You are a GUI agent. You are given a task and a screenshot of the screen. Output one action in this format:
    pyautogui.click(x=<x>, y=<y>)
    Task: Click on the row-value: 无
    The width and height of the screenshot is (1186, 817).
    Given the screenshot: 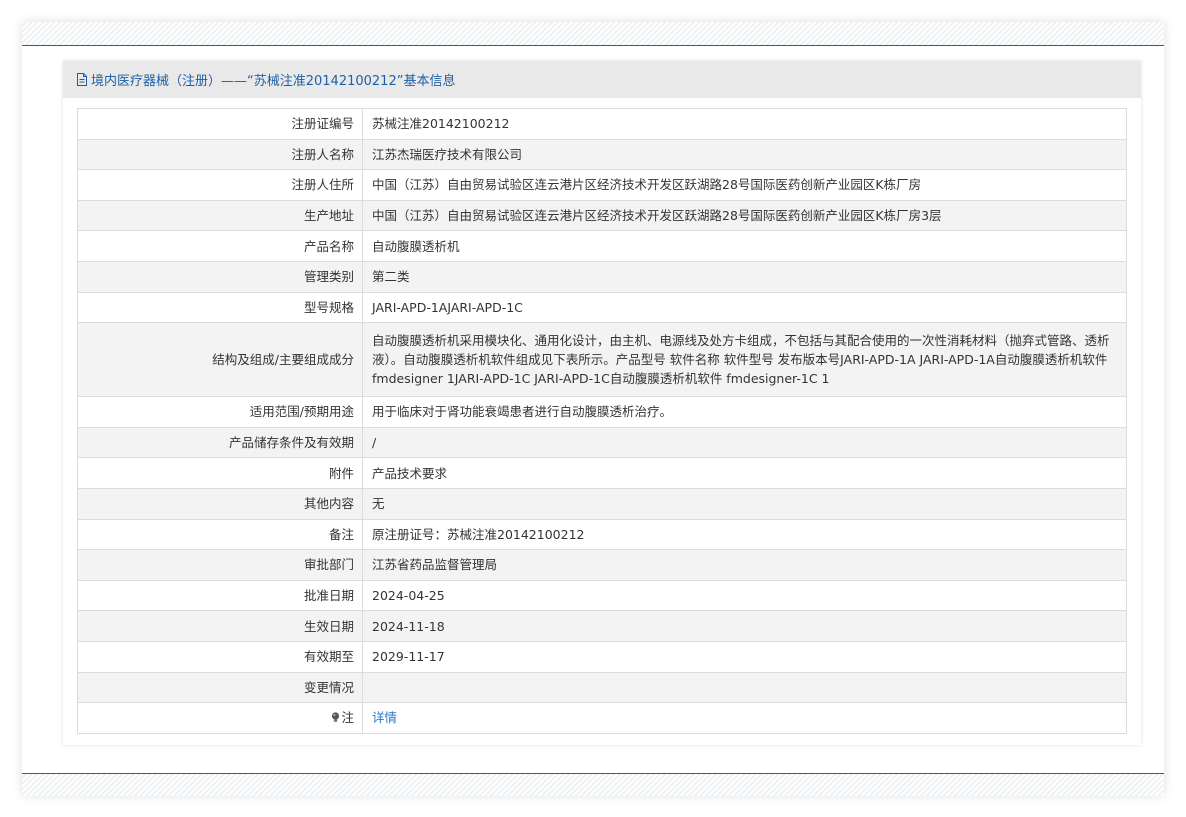 What is the action you would take?
    pyautogui.click(x=744, y=503)
    